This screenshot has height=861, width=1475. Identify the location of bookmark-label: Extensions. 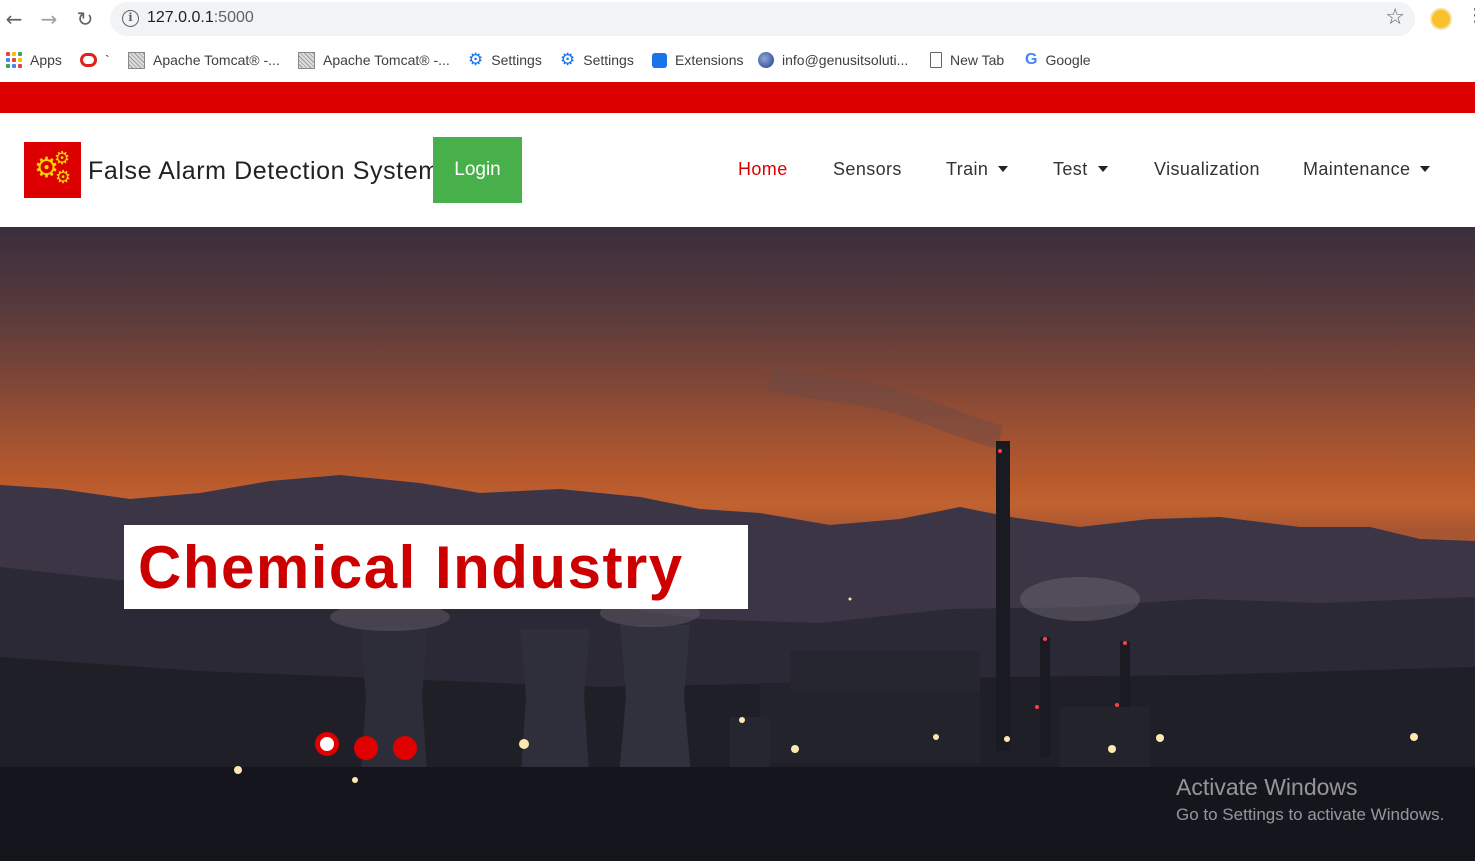
(709, 60).